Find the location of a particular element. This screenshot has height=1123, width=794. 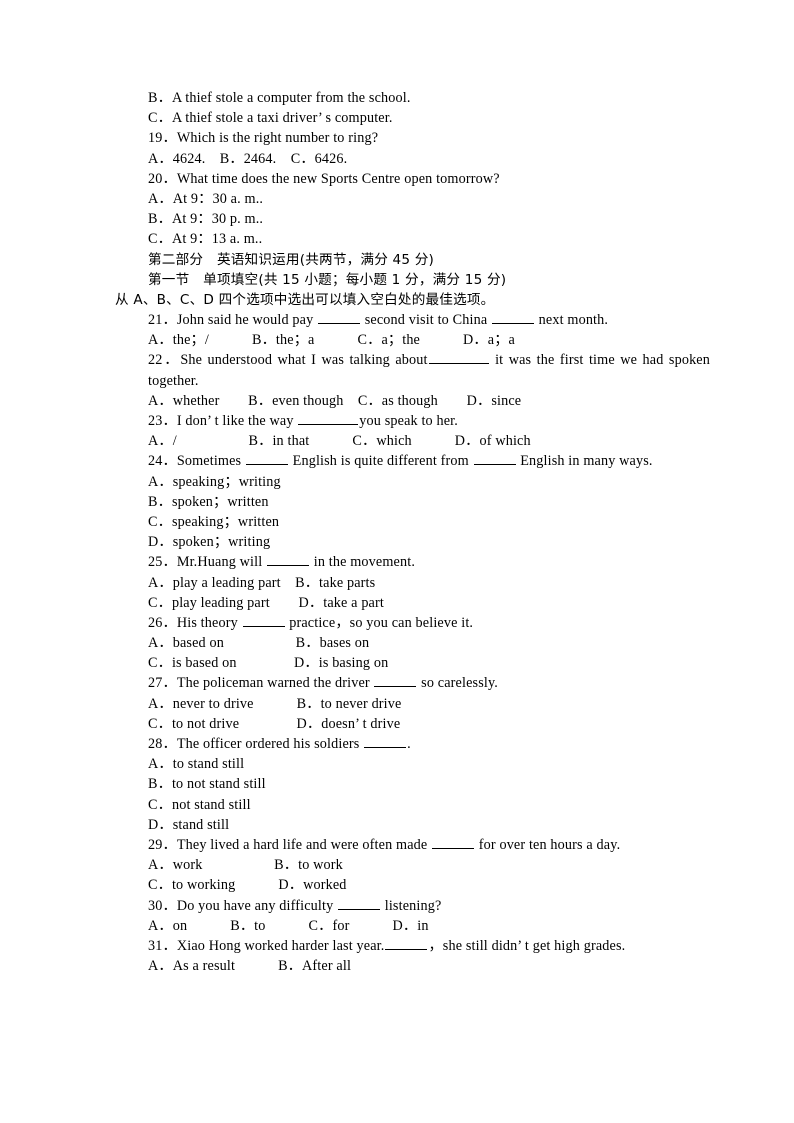

question-text: listening? is located at coordinates (411, 905).